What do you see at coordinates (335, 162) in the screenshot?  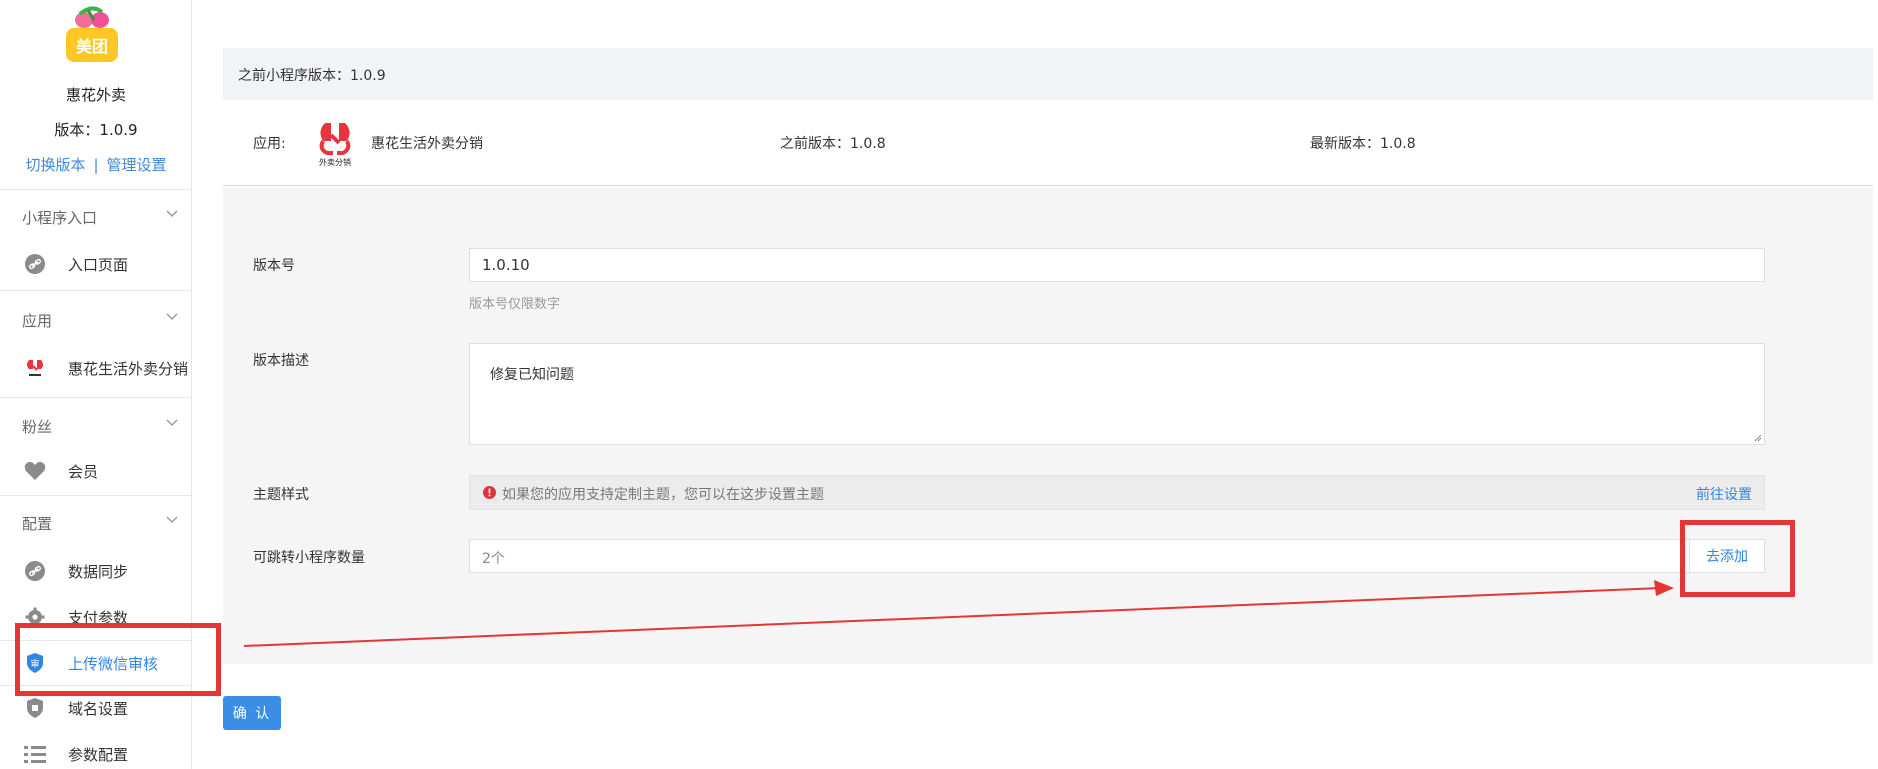 I see `app-logo-text: 外卖分销` at bounding box center [335, 162].